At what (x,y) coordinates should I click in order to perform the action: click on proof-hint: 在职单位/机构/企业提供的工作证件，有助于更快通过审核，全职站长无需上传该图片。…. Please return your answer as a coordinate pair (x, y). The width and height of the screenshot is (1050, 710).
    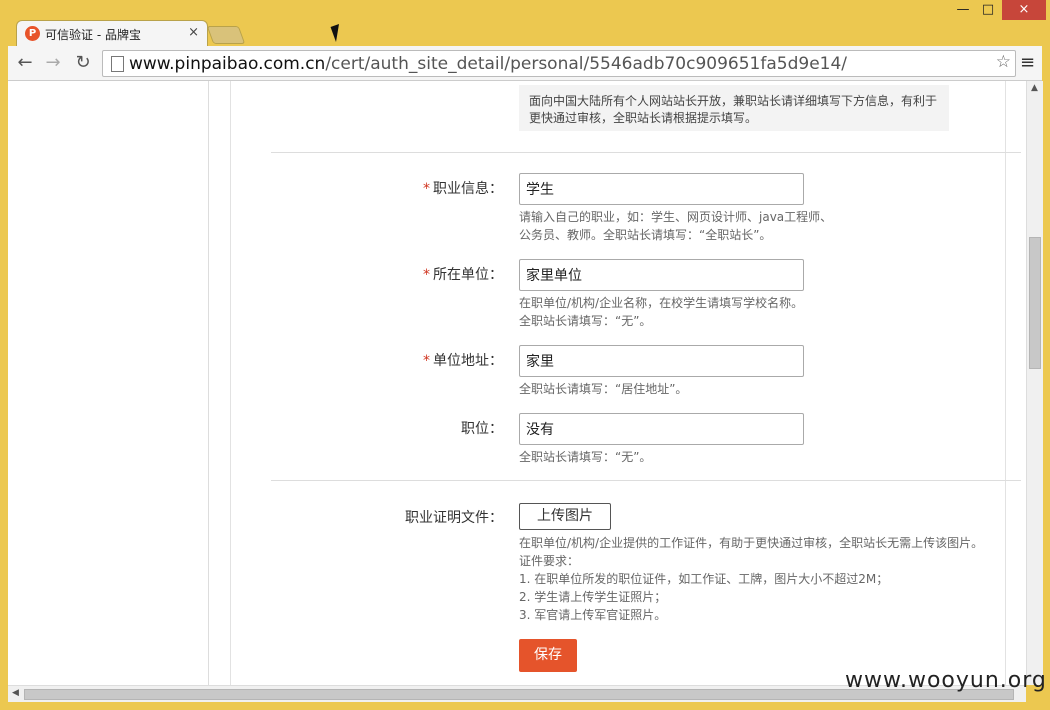
    Looking at the image, I should click on (751, 579).